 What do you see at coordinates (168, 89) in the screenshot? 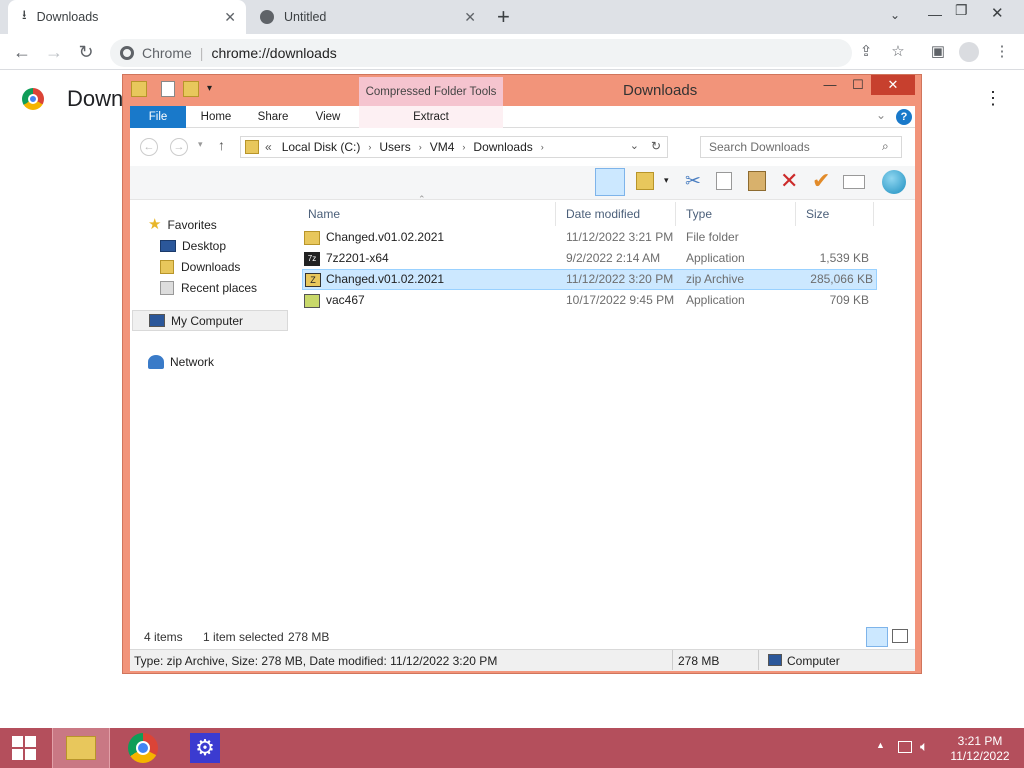
I see `properties-icon` at bounding box center [168, 89].